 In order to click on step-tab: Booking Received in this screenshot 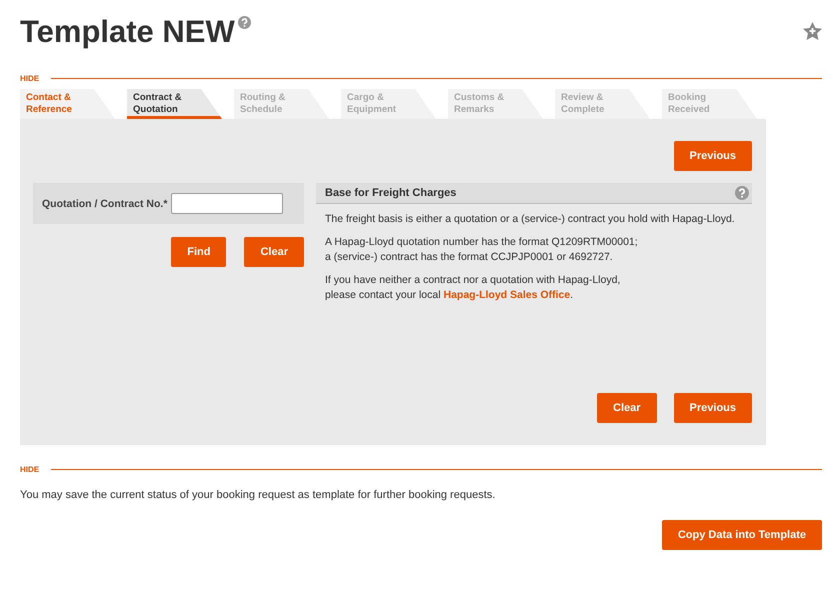, I will do `click(709, 104)`.